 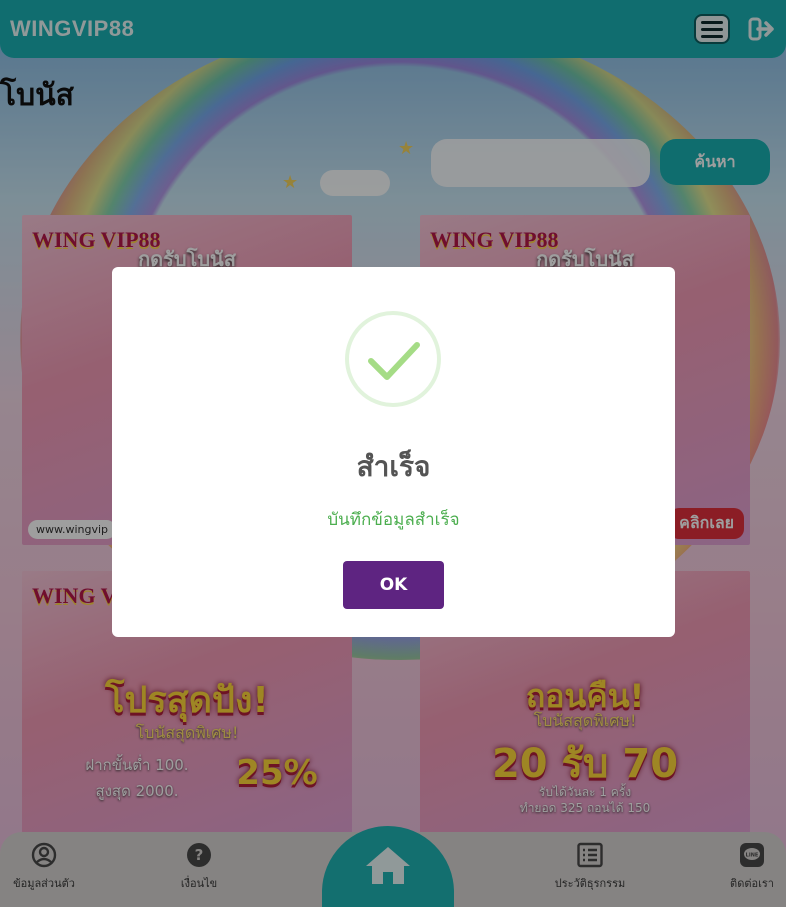 I want to click on check-mark, so click(x=394, y=361).